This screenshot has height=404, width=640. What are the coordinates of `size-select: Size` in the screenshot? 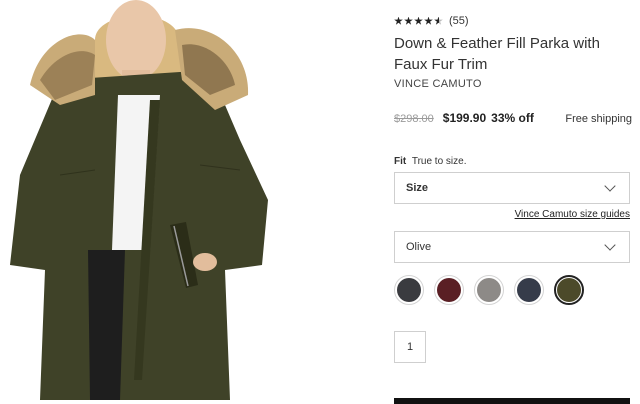 It's located at (512, 188).